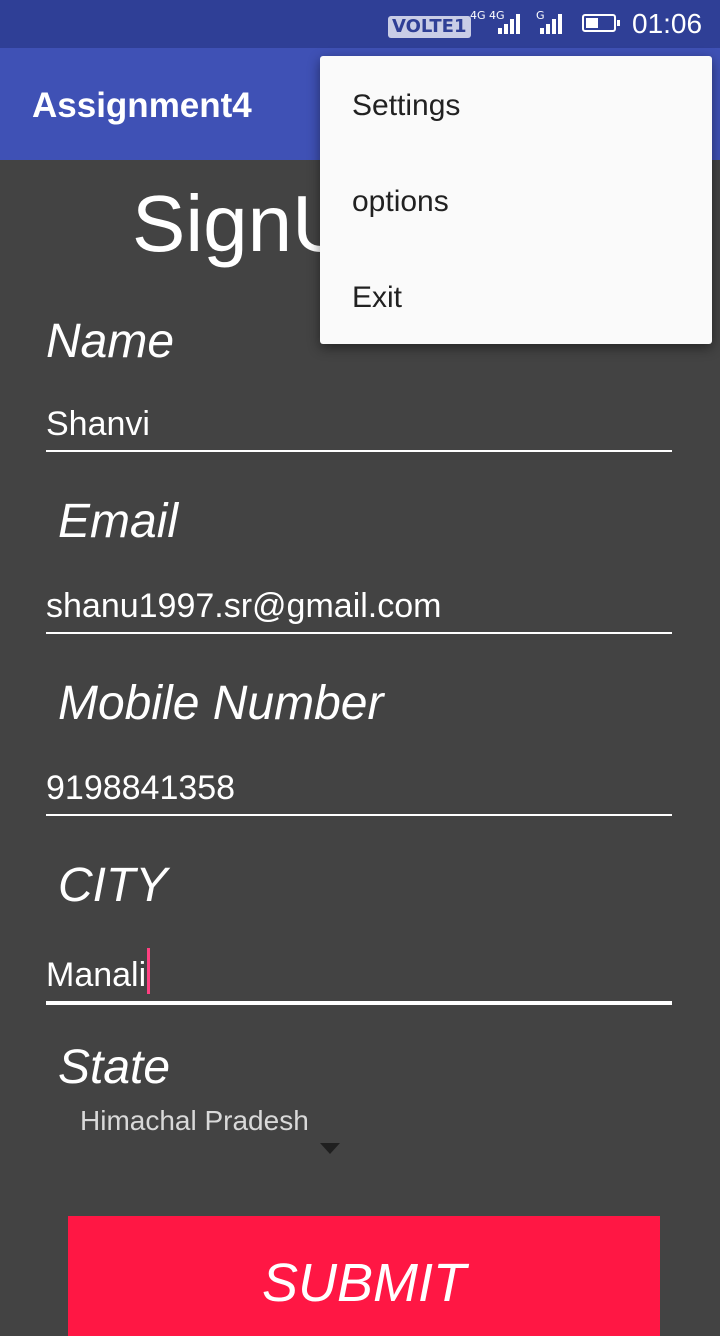  I want to click on menu-item-options: options, so click(516, 202).